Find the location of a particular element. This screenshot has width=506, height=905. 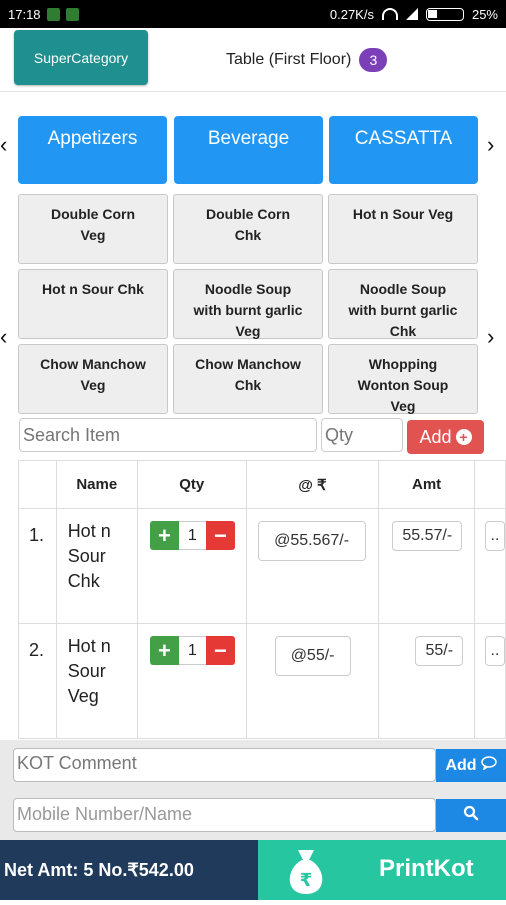

print-kot-label: PrintKot is located at coordinates (426, 868).